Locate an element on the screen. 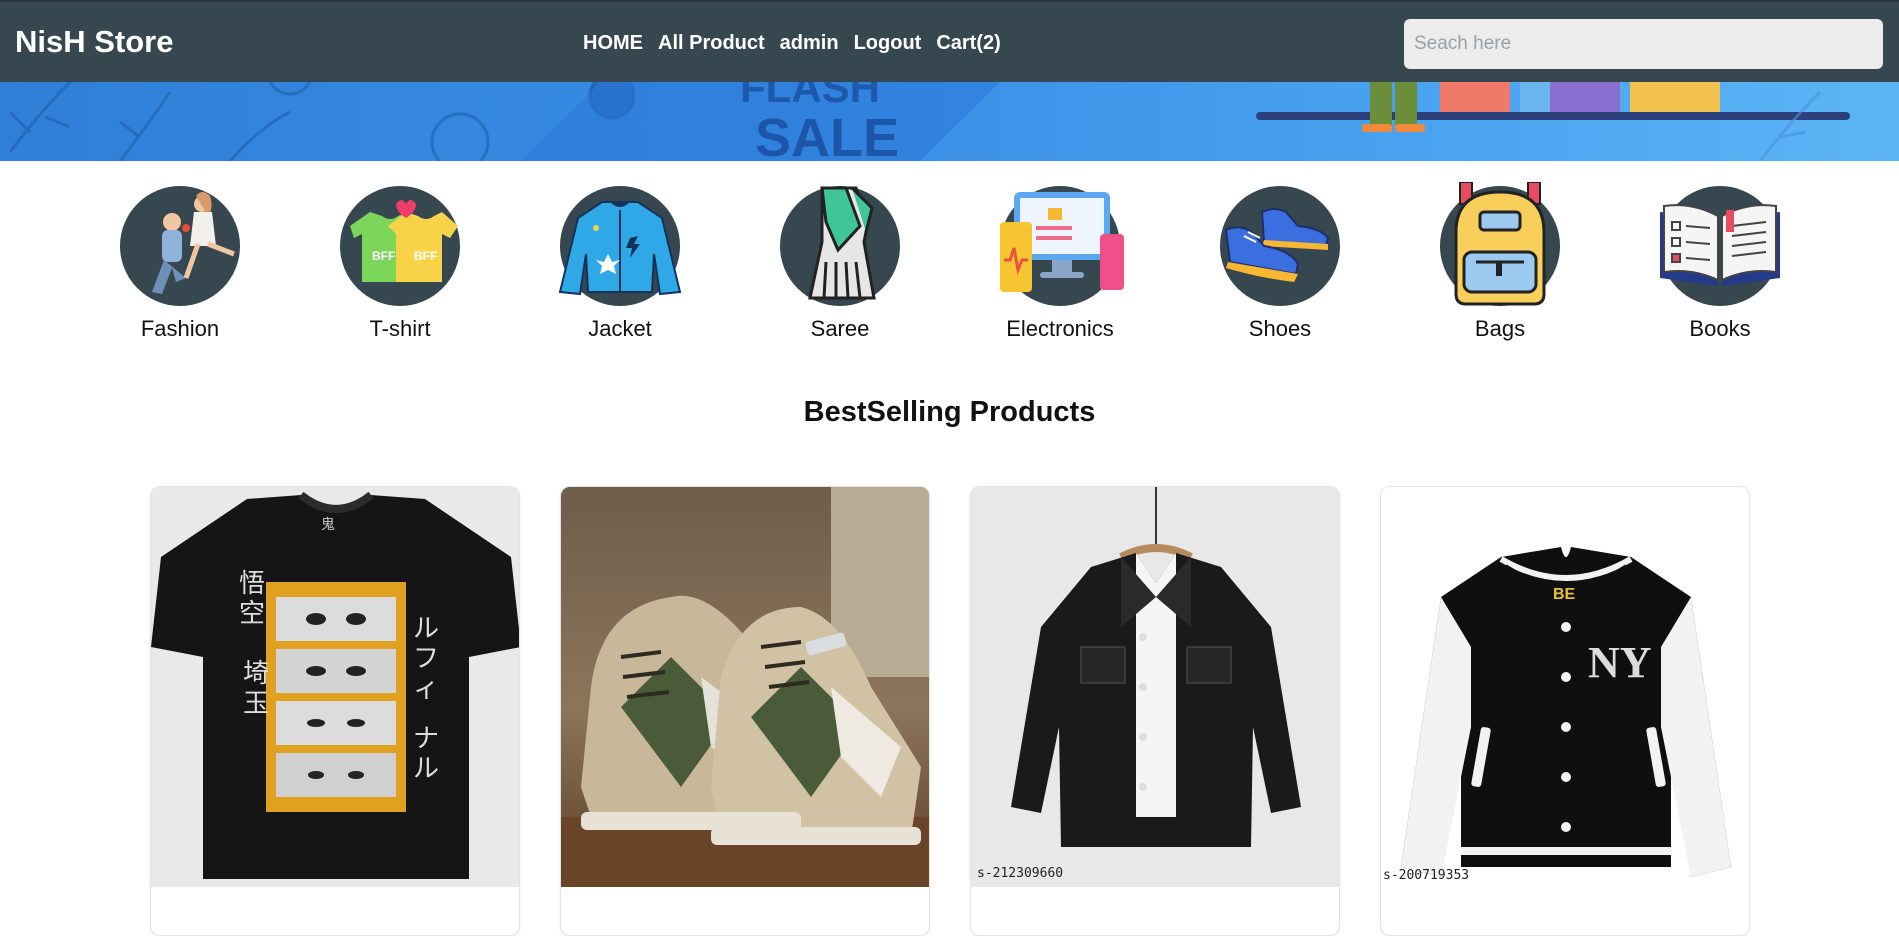 The height and width of the screenshot is (936, 1899). category-electronics: Electronics is located at coordinates (1060, 262).